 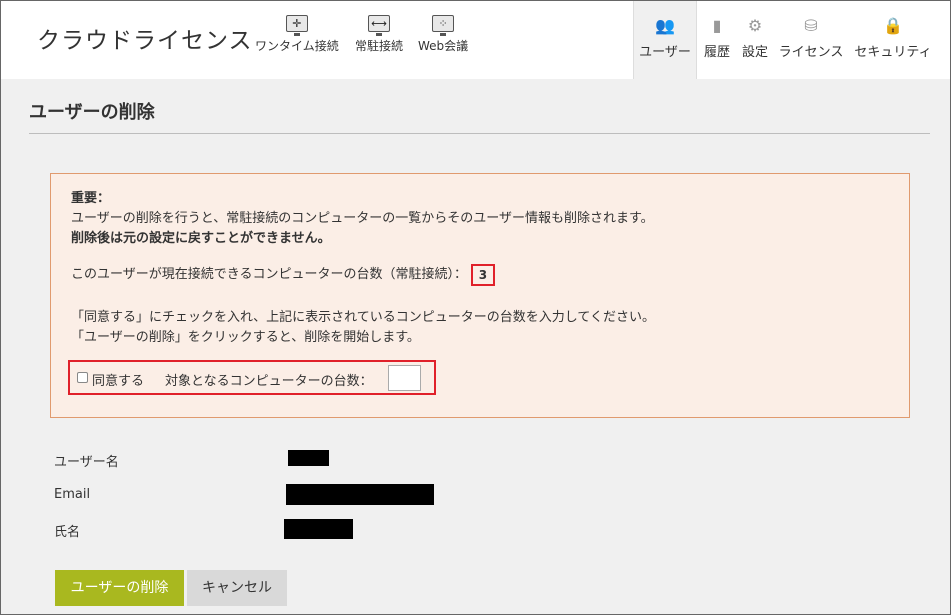 I want to click on nav-item-label: 履歴, so click(x=716, y=52).